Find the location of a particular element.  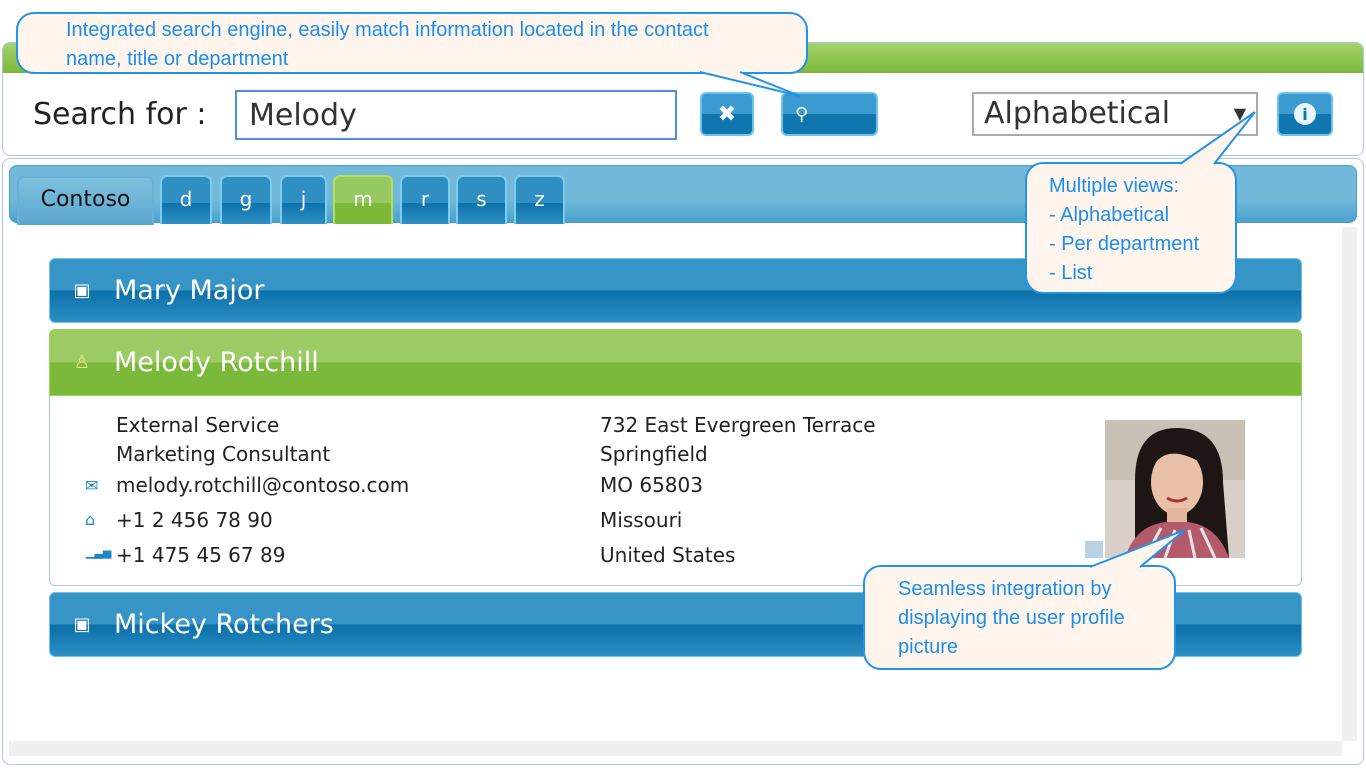

address-street: 732 East Evergreen Terrace is located at coordinates (738, 425).